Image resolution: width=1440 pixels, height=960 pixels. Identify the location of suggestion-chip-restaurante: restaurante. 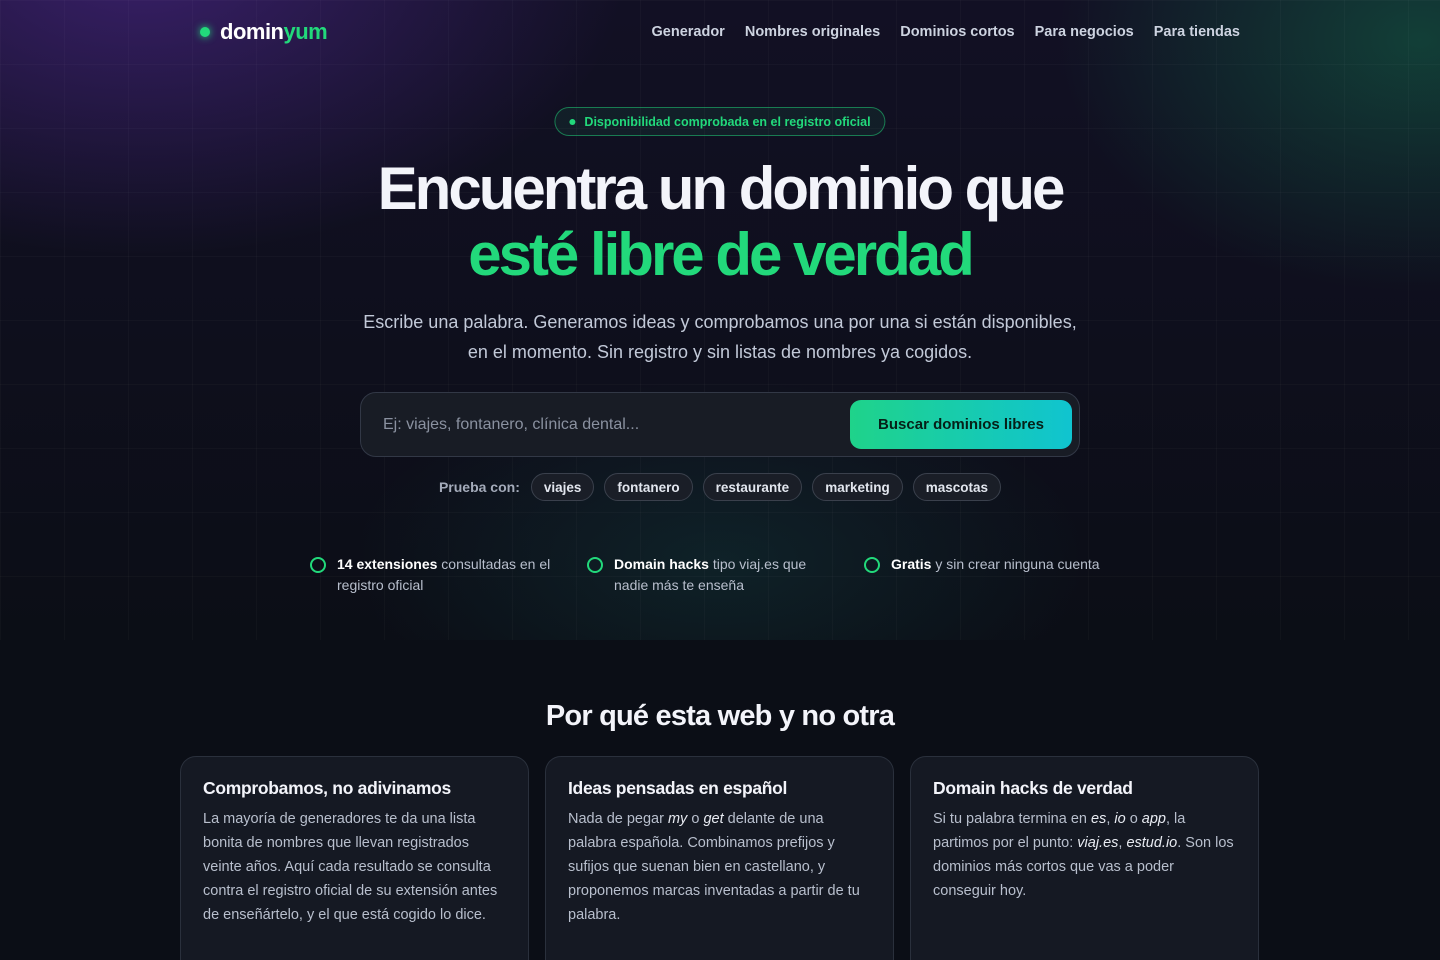
(752, 487).